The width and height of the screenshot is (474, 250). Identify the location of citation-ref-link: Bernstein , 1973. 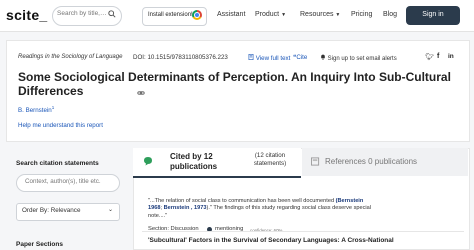
(185, 208).